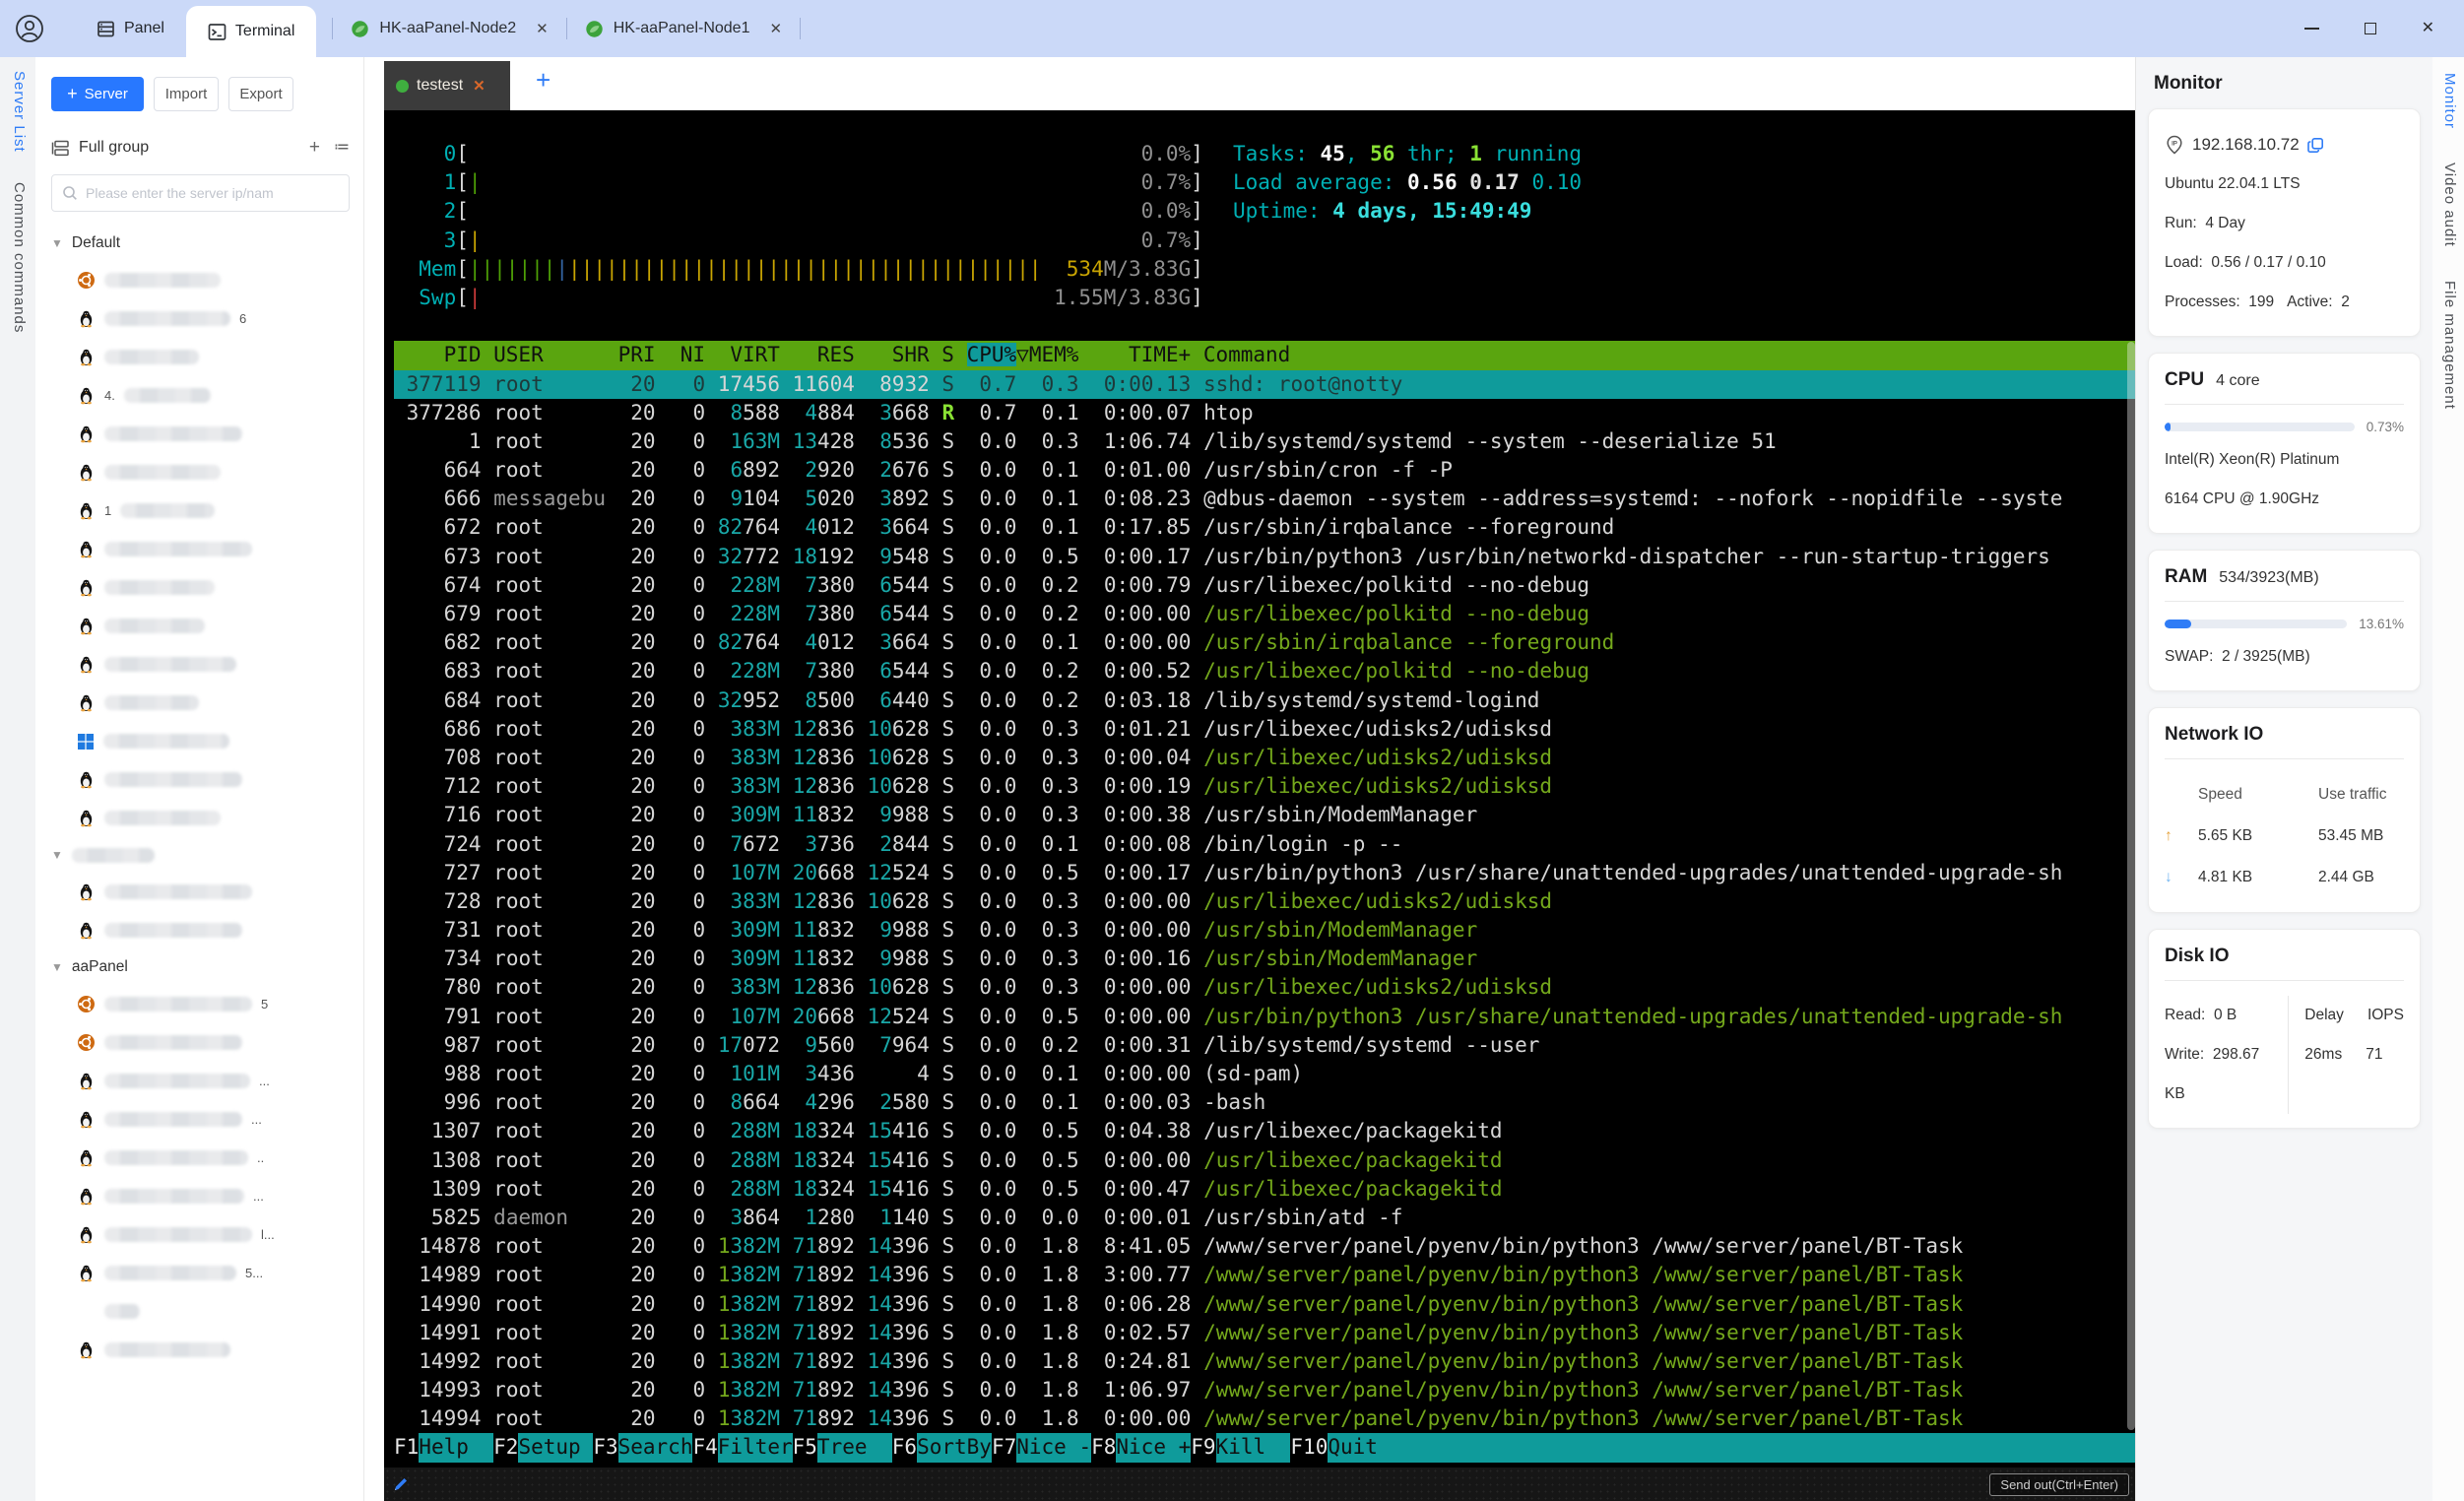  I want to click on htop-load-line: Load average: 0.56 0.17 0.10, so click(1408, 182).